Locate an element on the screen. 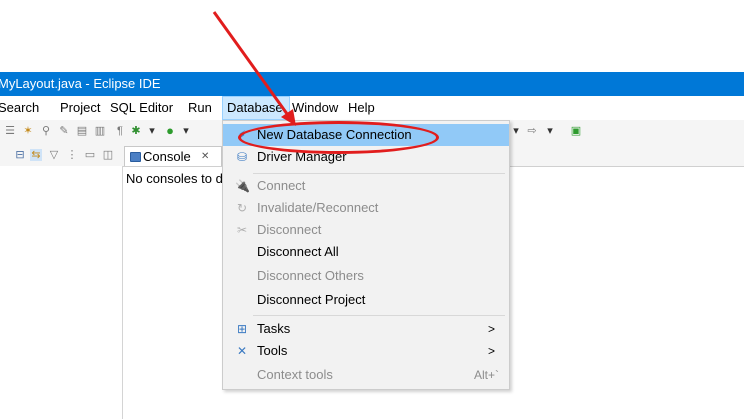 This screenshot has width=744, height=420. annotation-arrow is located at coordinates (254, 68).